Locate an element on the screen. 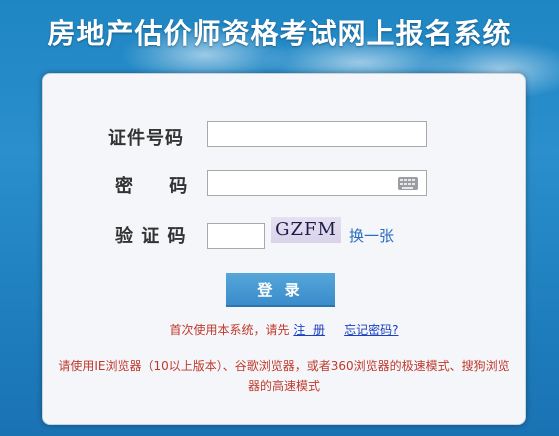  captcha-input is located at coordinates (236, 236).